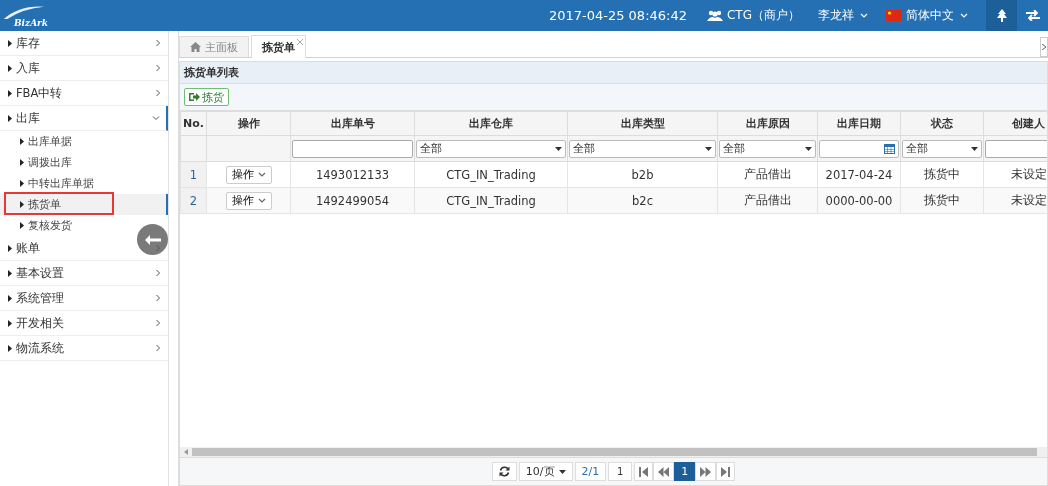 Image resolution: width=1048 pixels, height=486 pixels. What do you see at coordinates (38, 225) in the screenshot?
I see `submenu-item: 复核发货` at bounding box center [38, 225].